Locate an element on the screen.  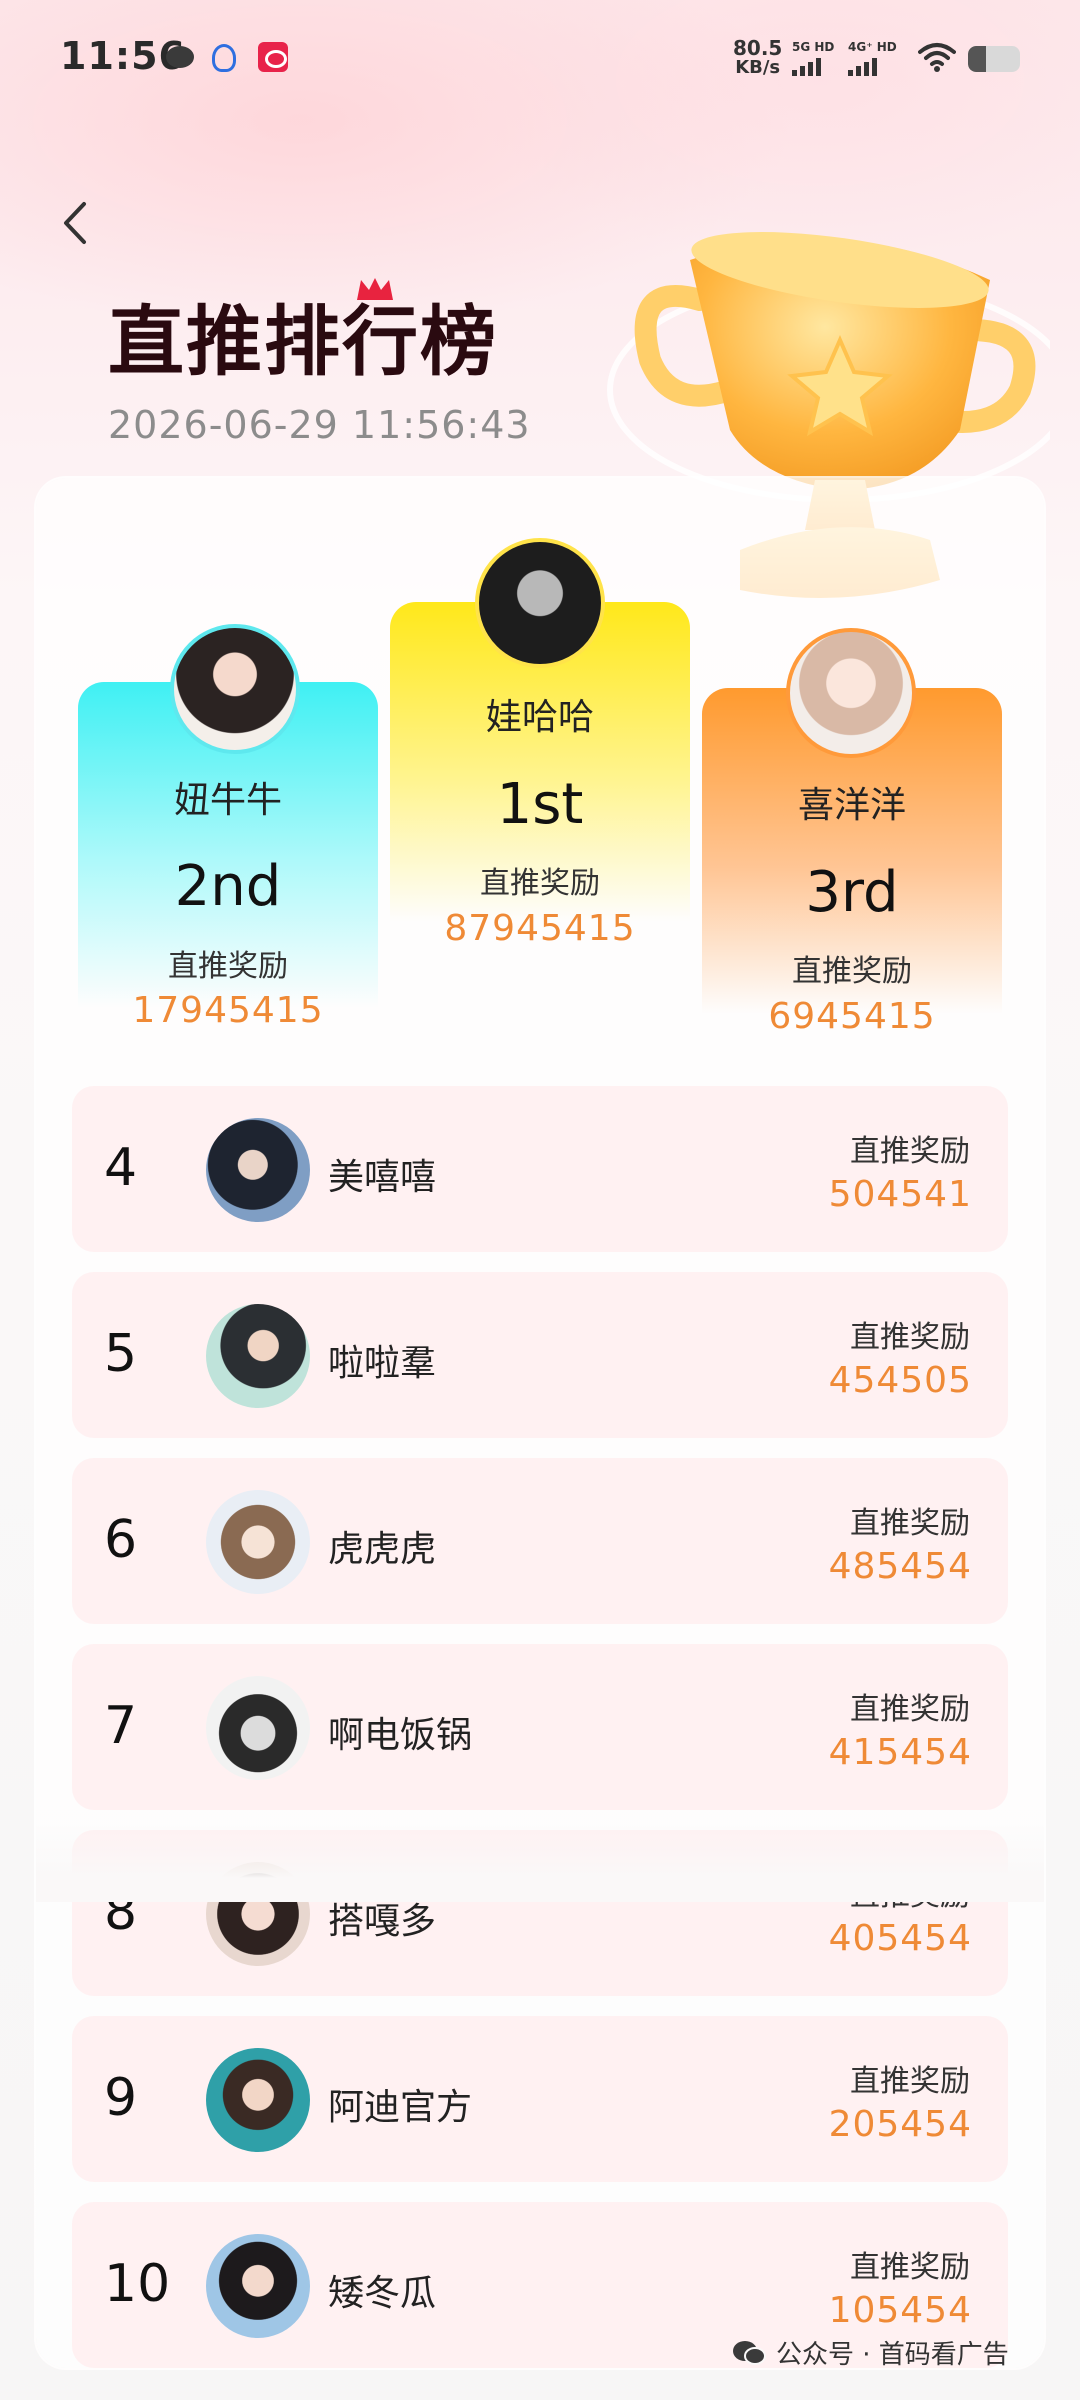
list-item: 7 啊电饭锅 直推奖励 415454 is located at coordinates (540, 1727).